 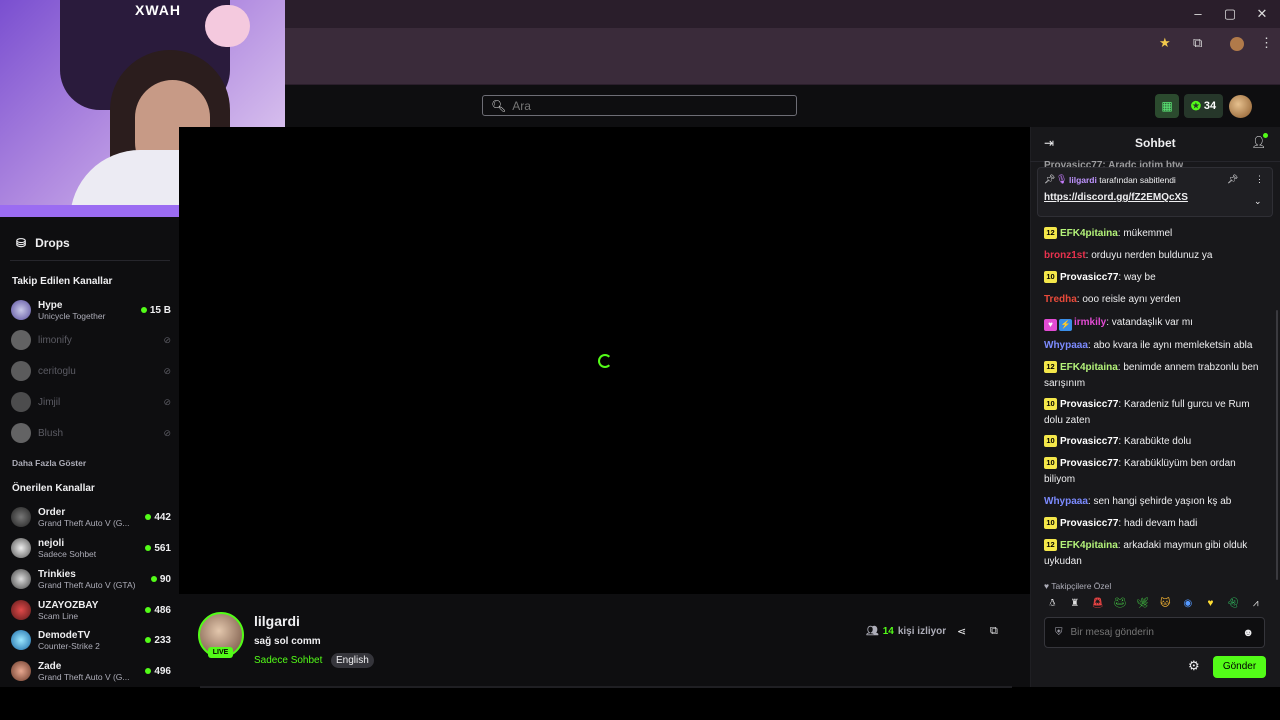 I want to click on streamer-name: lilgardi, so click(x=277, y=621).